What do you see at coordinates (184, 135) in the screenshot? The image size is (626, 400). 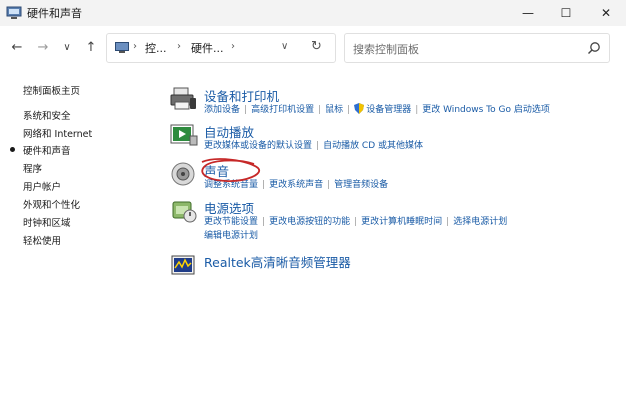 I see `autoplay-icon` at bounding box center [184, 135].